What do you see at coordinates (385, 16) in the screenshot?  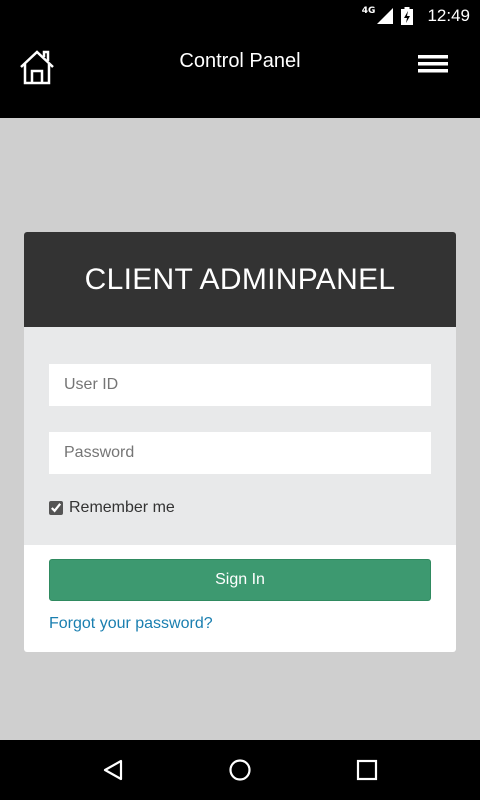 I see `signal-icon` at bounding box center [385, 16].